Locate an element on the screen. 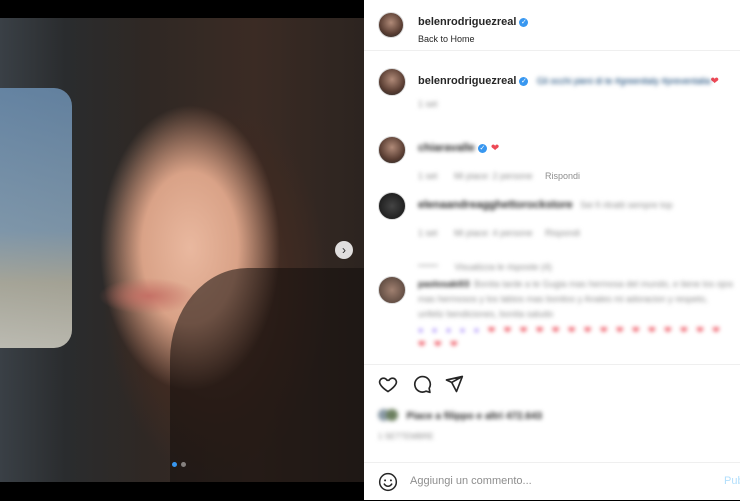  comment-icon is located at coordinates (422, 384).